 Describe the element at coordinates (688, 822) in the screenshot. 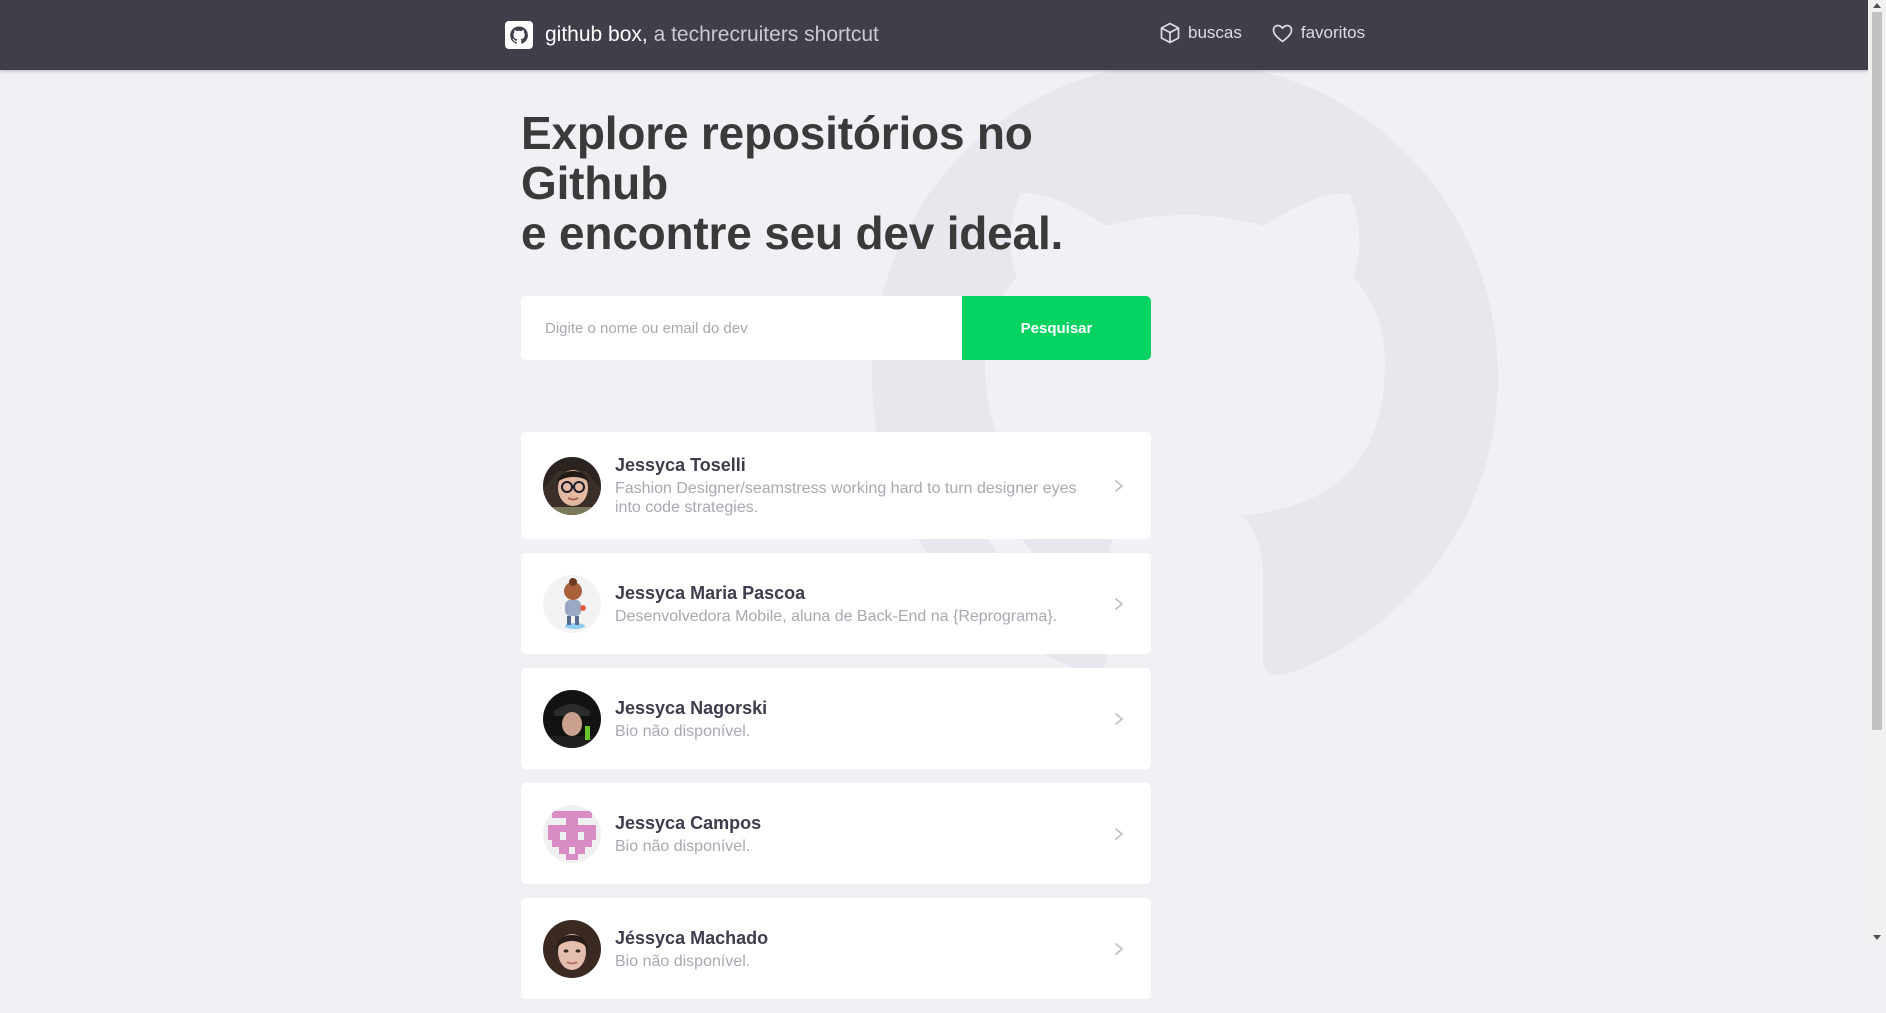

I see `result-name: Jessyca Campos` at that location.